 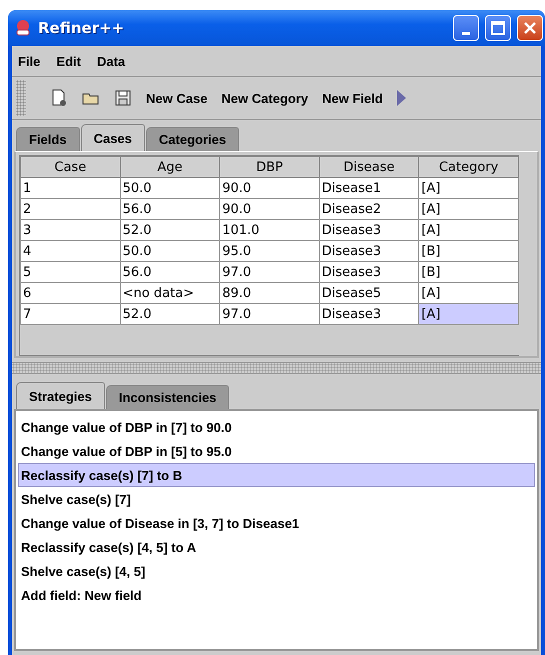 What do you see at coordinates (276, 451) in the screenshot?
I see `strategy-item: Change value of DBP in [5] to 95.0` at bounding box center [276, 451].